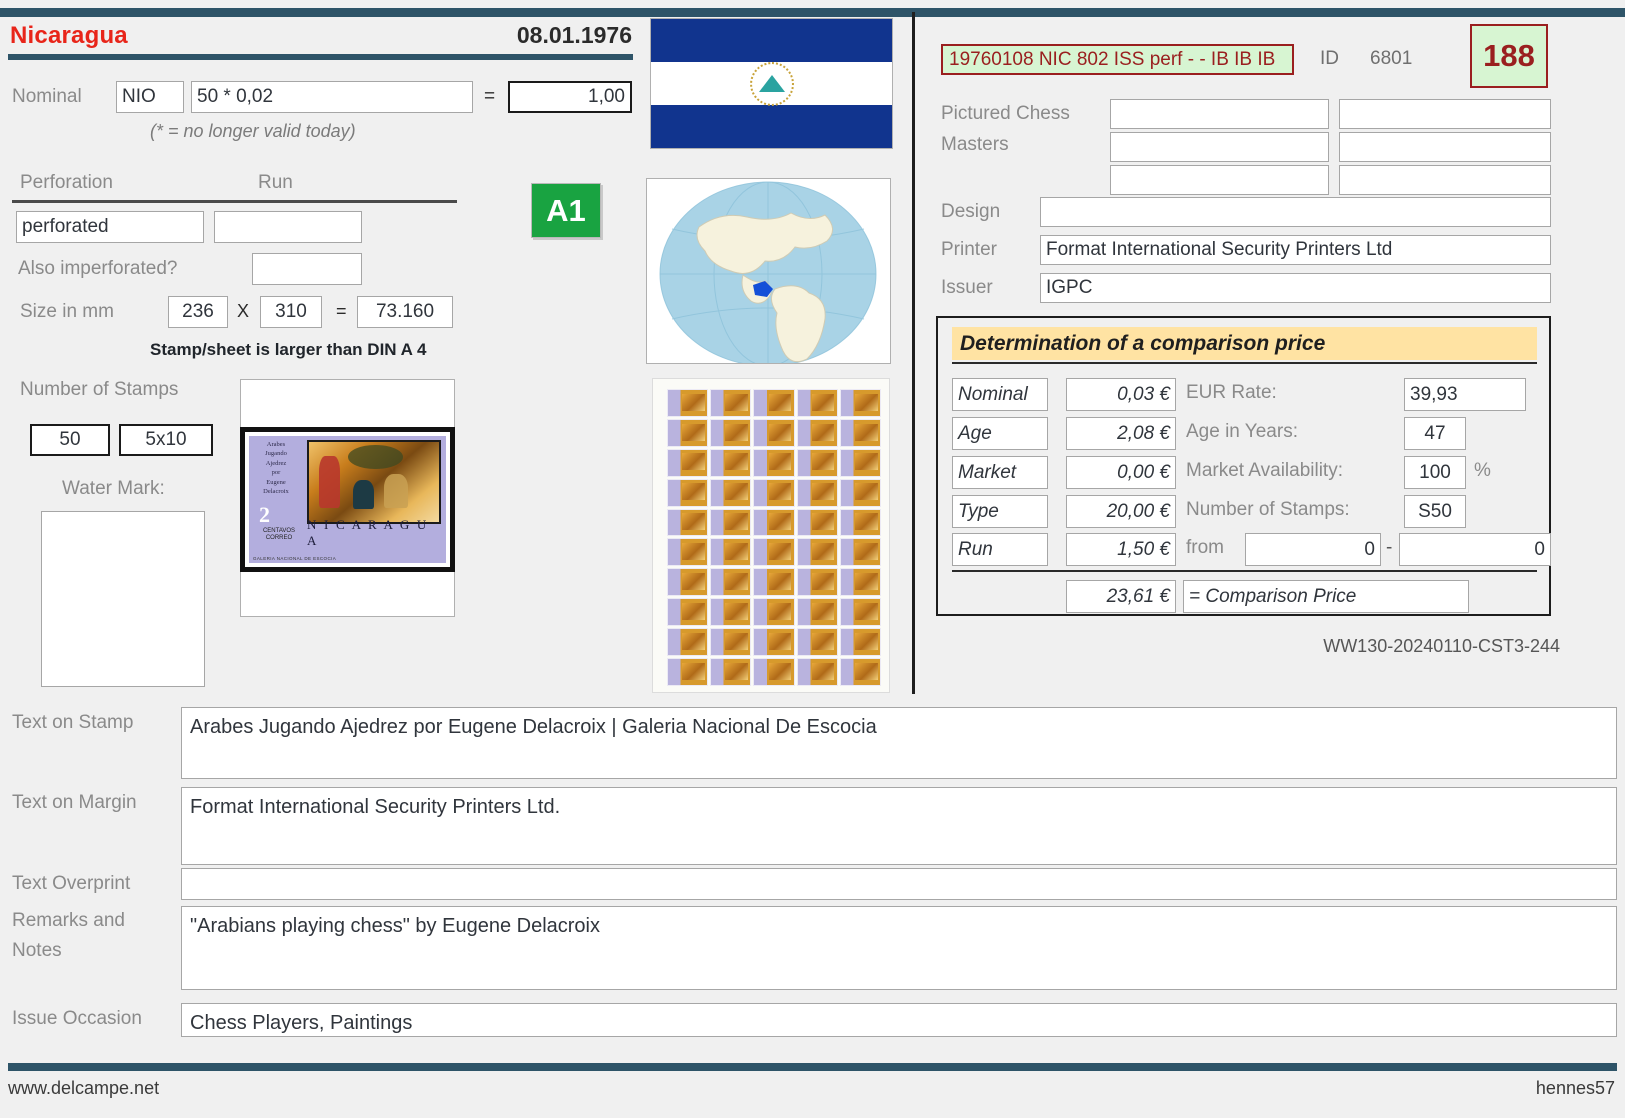  I want to click on id-value: 6801, so click(1391, 58).